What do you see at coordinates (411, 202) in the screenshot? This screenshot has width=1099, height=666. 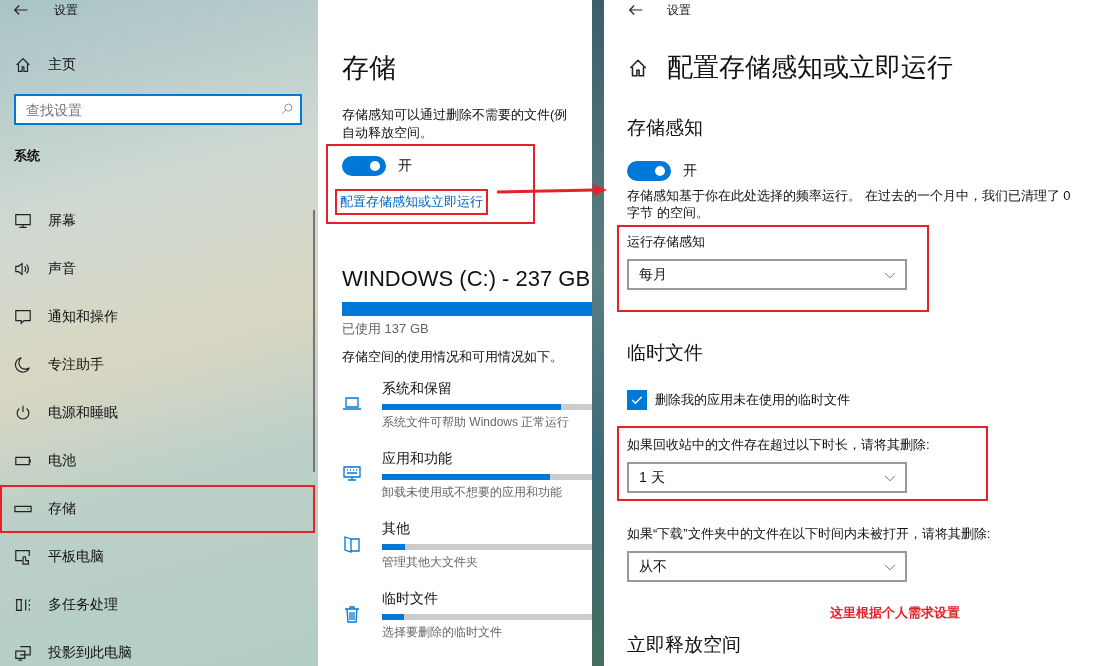 I see `configure-link: 配置存储感知或立即运行` at bounding box center [411, 202].